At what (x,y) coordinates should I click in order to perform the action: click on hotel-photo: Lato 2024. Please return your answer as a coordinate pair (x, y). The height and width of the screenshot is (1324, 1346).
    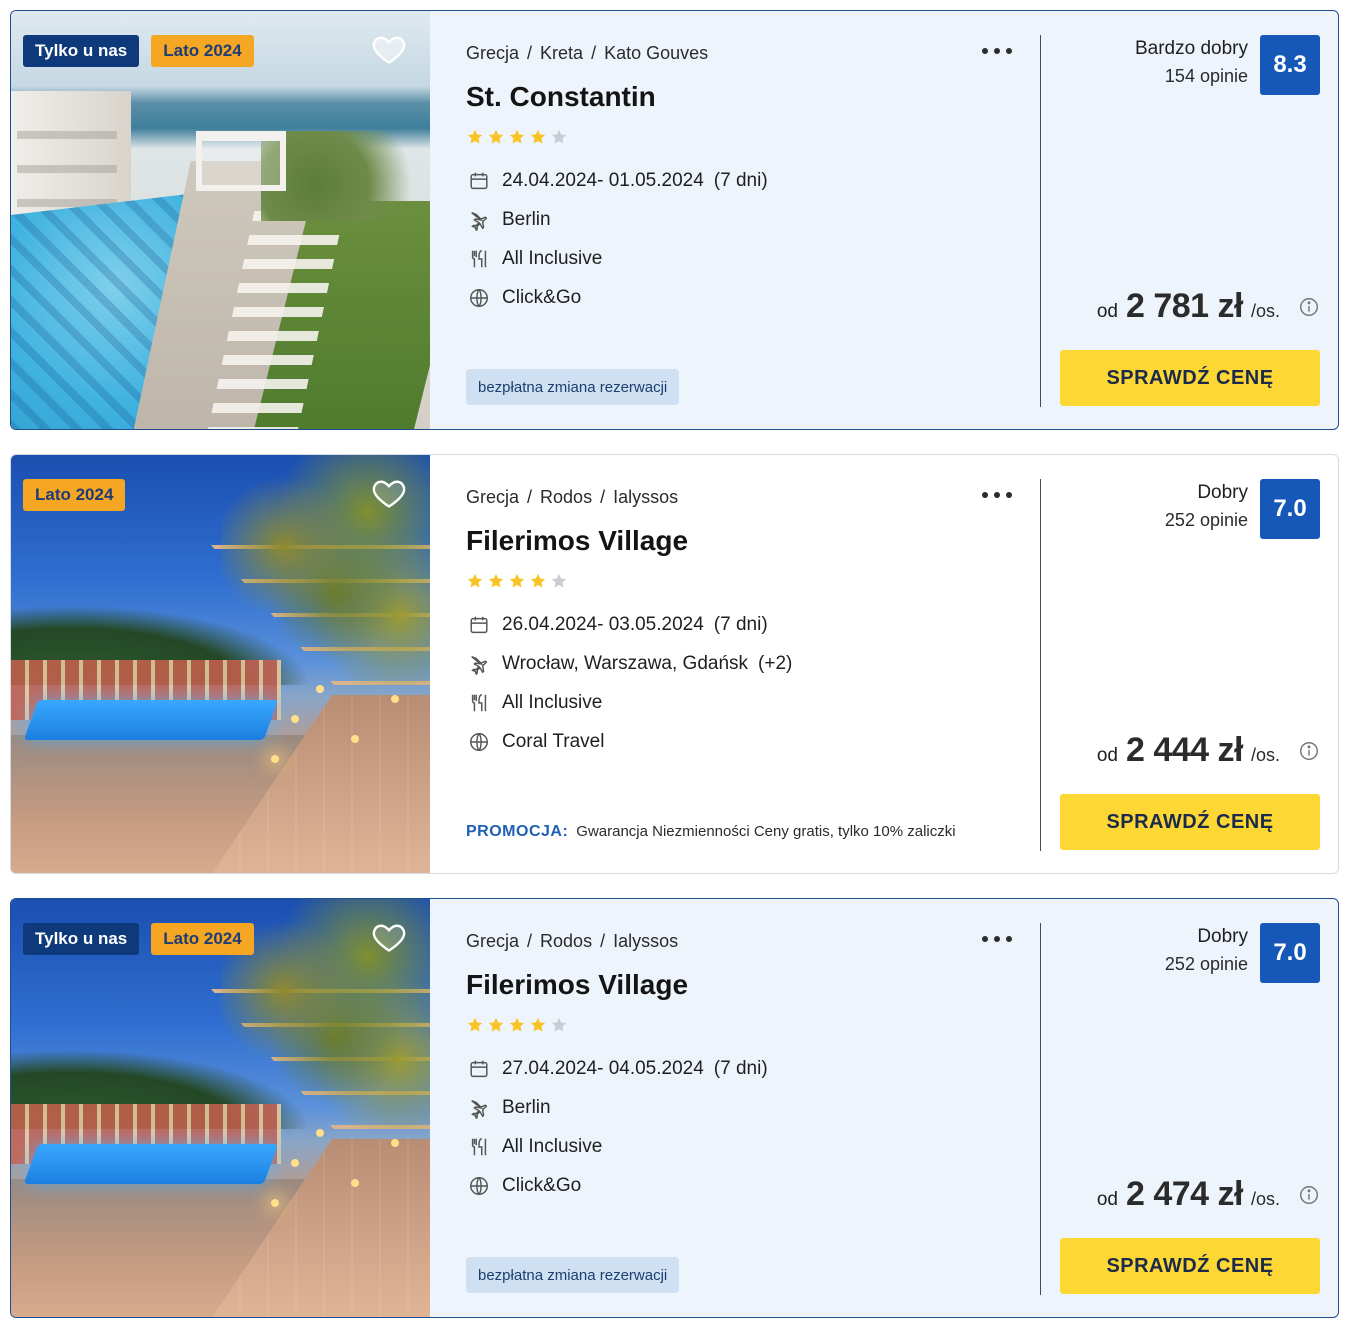
    Looking at the image, I should click on (220, 664).